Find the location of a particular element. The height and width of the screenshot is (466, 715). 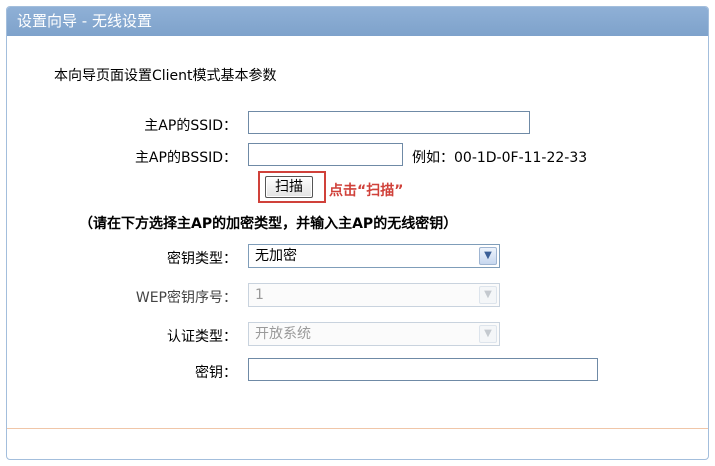

bottom-divider is located at coordinates (357, 428).